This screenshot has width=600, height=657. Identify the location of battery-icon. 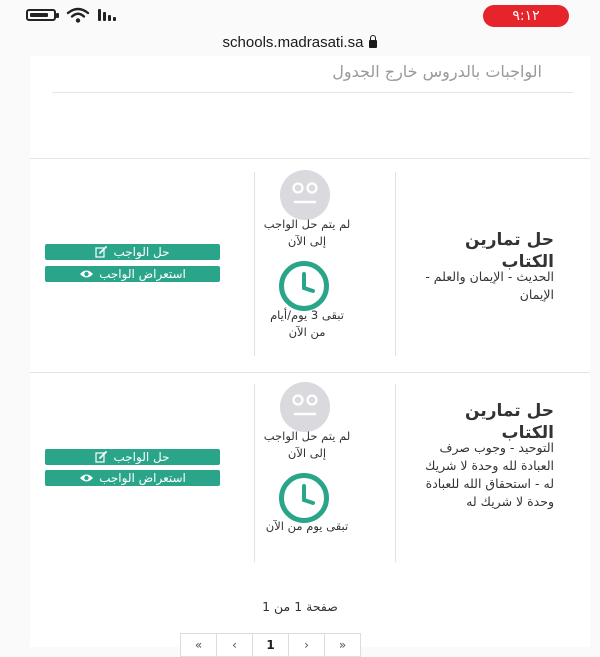
(42, 15).